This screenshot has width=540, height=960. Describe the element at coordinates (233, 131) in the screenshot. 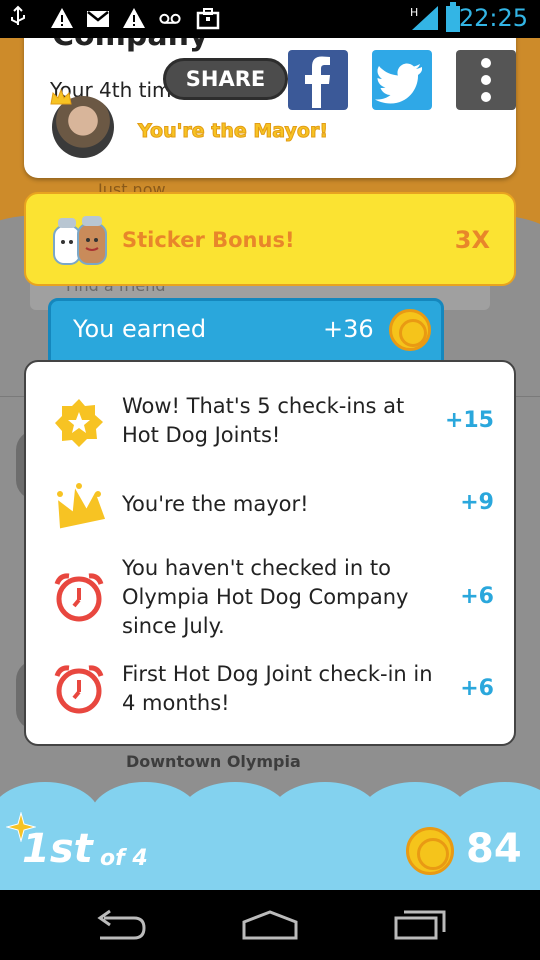

I see `mayor-label: You're the Mayor!` at that location.